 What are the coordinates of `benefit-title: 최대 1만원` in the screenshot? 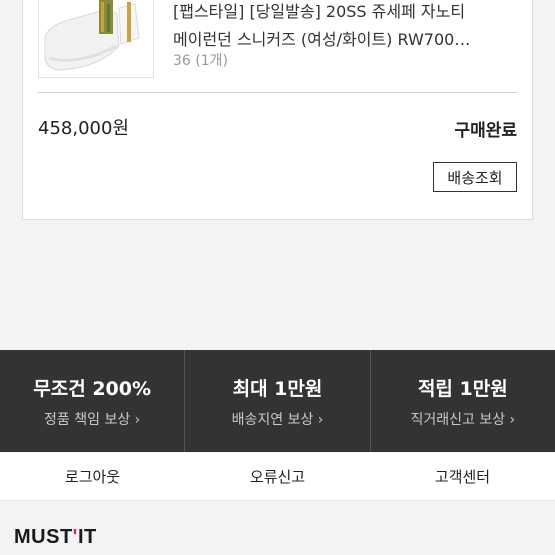 It's located at (277, 388).